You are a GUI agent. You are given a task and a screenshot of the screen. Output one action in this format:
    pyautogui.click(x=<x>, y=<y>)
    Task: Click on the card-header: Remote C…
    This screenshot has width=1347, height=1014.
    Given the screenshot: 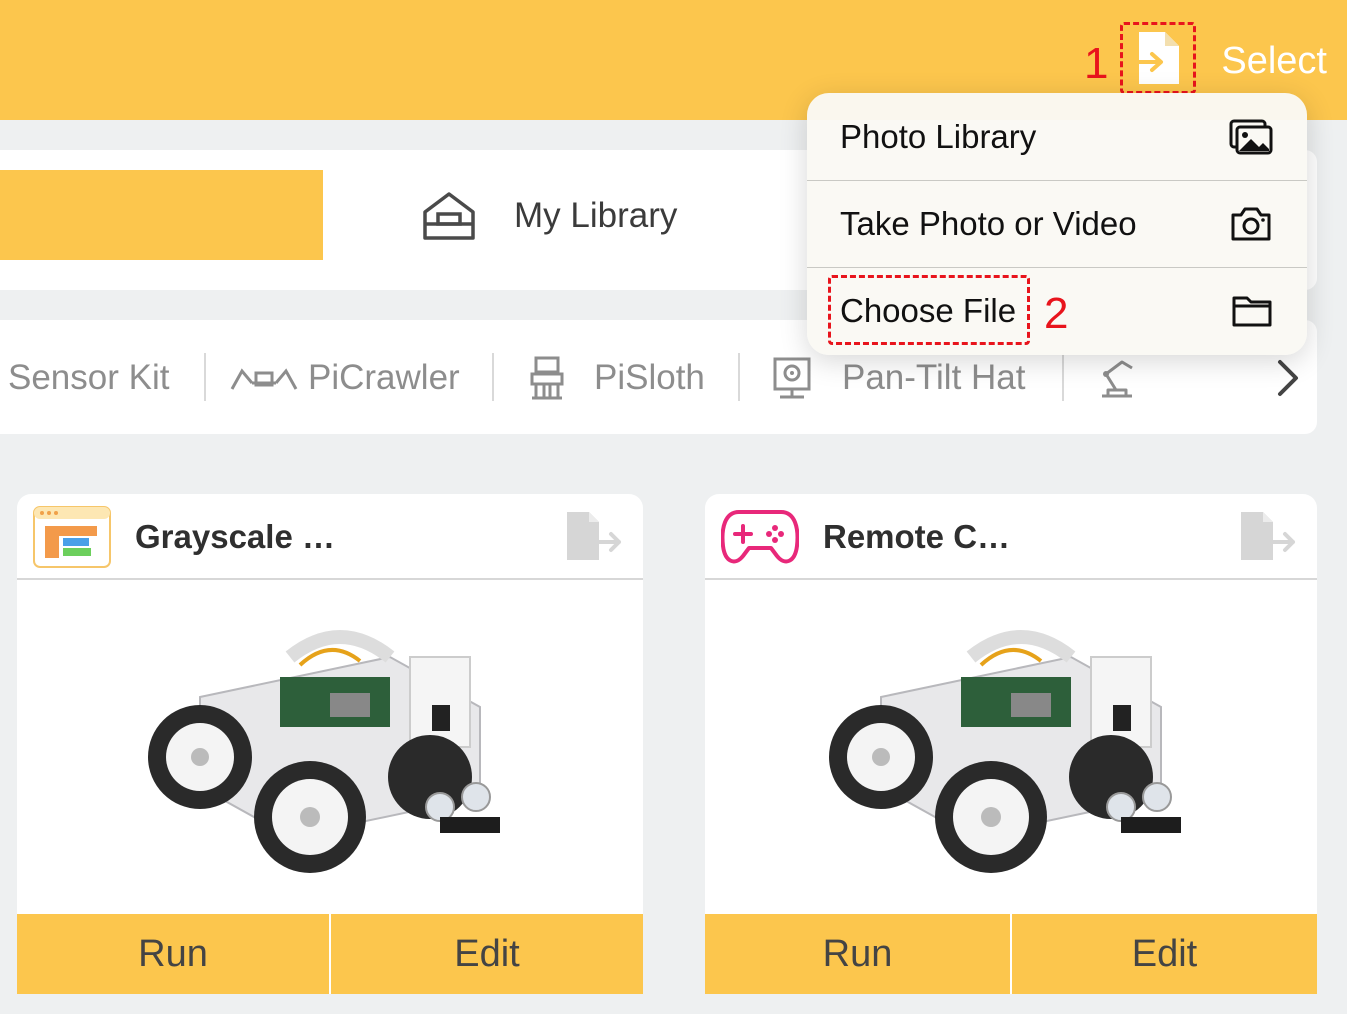 What is the action you would take?
    pyautogui.click(x=1011, y=537)
    